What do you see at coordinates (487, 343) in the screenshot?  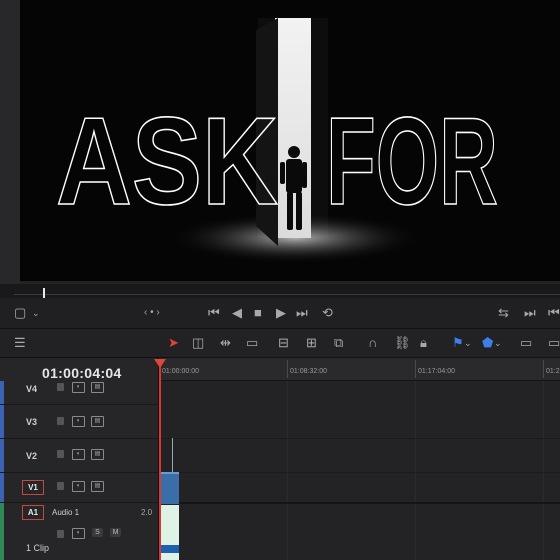 I see `marker-icon: ⬟` at bounding box center [487, 343].